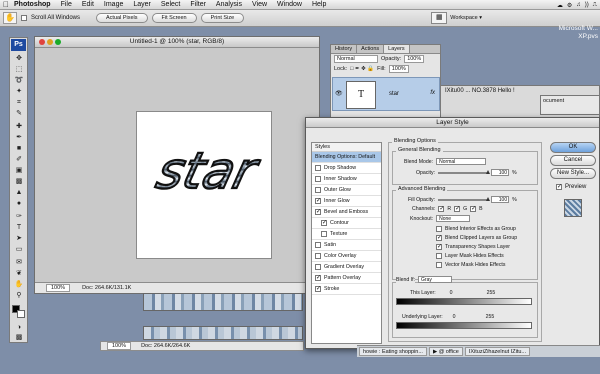  What do you see at coordinates (113, 4) in the screenshot?
I see `menu-image: Image` at bounding box center [113, 4].